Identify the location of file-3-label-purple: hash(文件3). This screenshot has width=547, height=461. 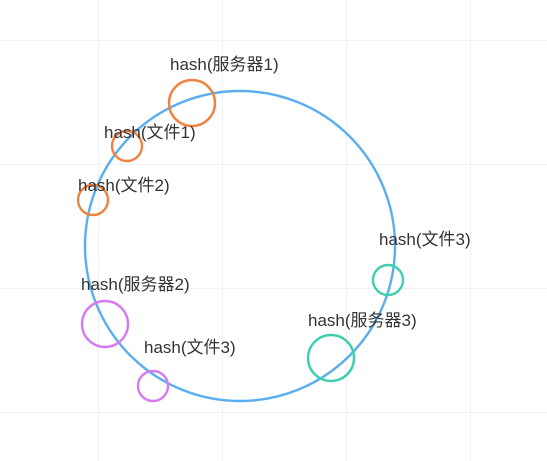
(190, 347).